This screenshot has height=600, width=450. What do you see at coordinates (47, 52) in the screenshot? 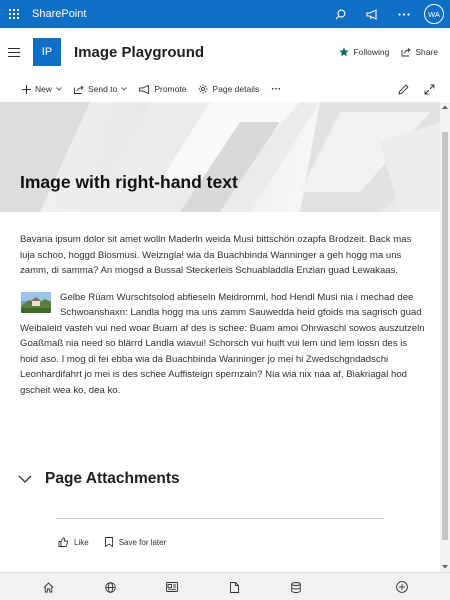
I see `site-logo: IP` at bounding box center [47, 52].